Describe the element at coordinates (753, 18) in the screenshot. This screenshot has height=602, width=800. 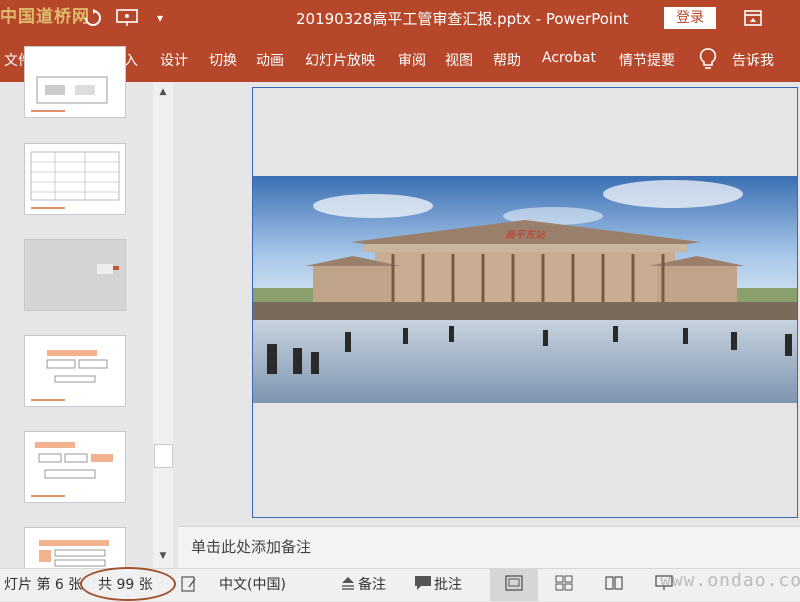
I see `restore-window-icon` at that location.